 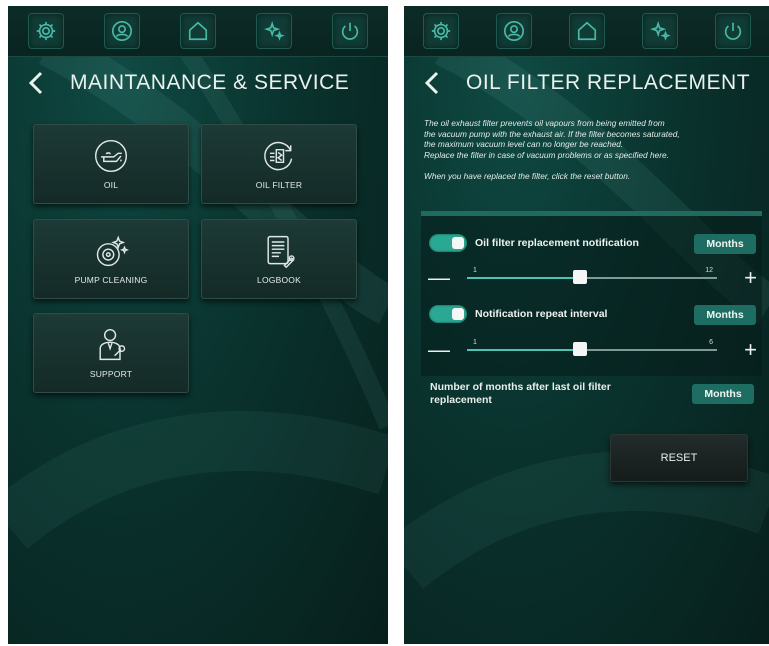 I want to click on repeat-row: Notification repeat interval, so click(x=518, y=314).